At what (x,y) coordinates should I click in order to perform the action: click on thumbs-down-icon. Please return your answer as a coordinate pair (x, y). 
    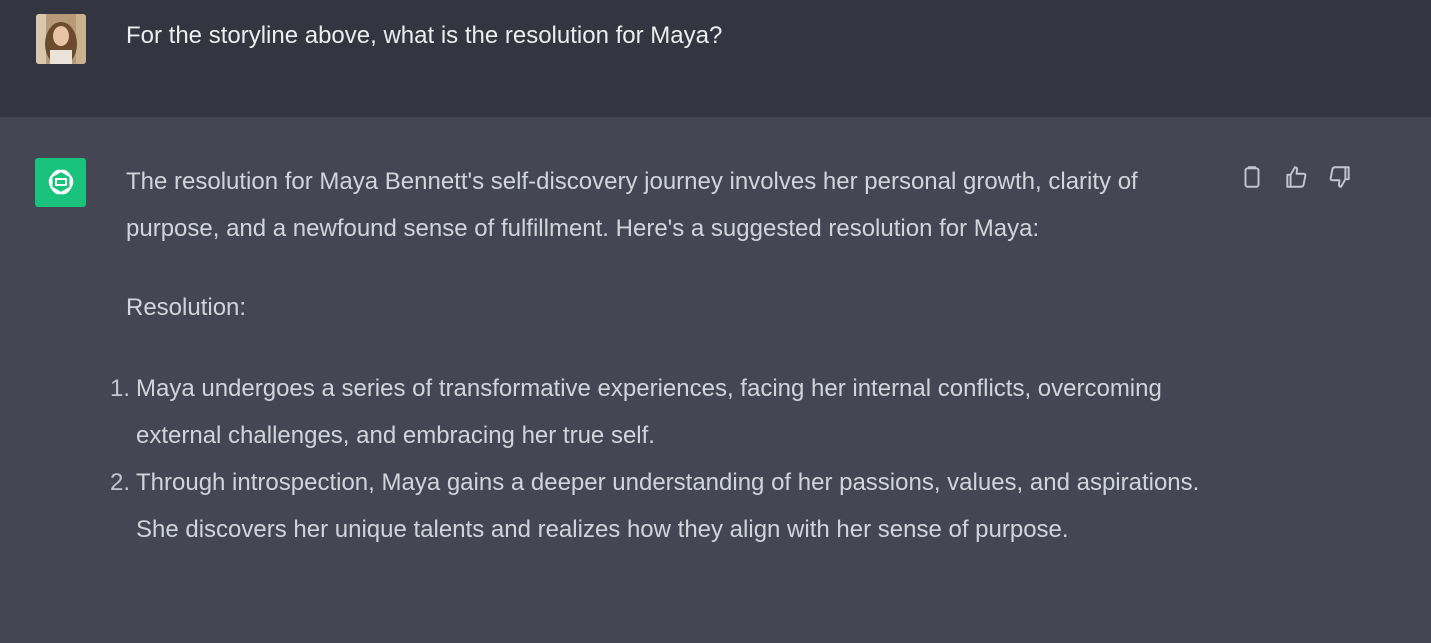
    Looking at the image, I should click on (1339, 177).